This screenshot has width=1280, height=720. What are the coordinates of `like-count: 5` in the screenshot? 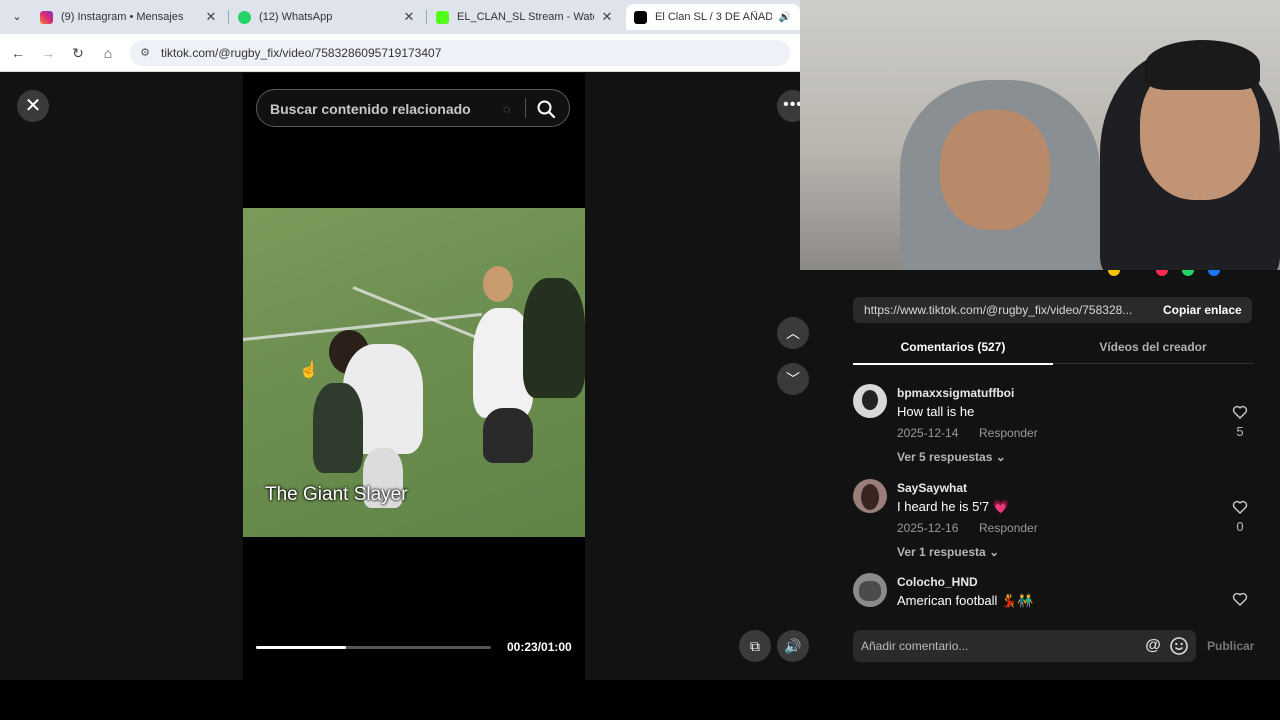 It's located at (1240, 431).